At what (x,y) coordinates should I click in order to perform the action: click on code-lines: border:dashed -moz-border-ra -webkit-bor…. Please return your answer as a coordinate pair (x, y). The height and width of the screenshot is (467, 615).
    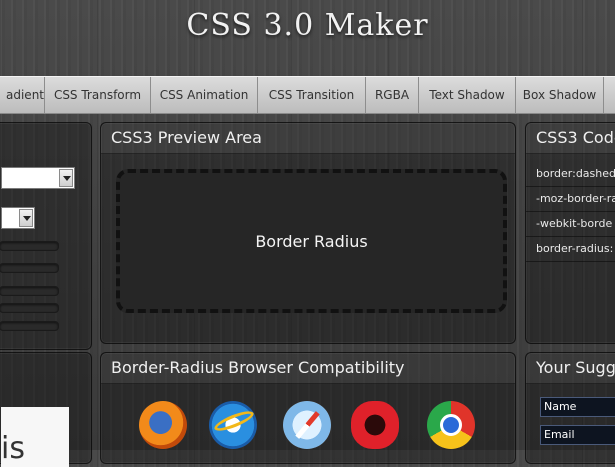
    Looking at the image, I should click on (570, 212).